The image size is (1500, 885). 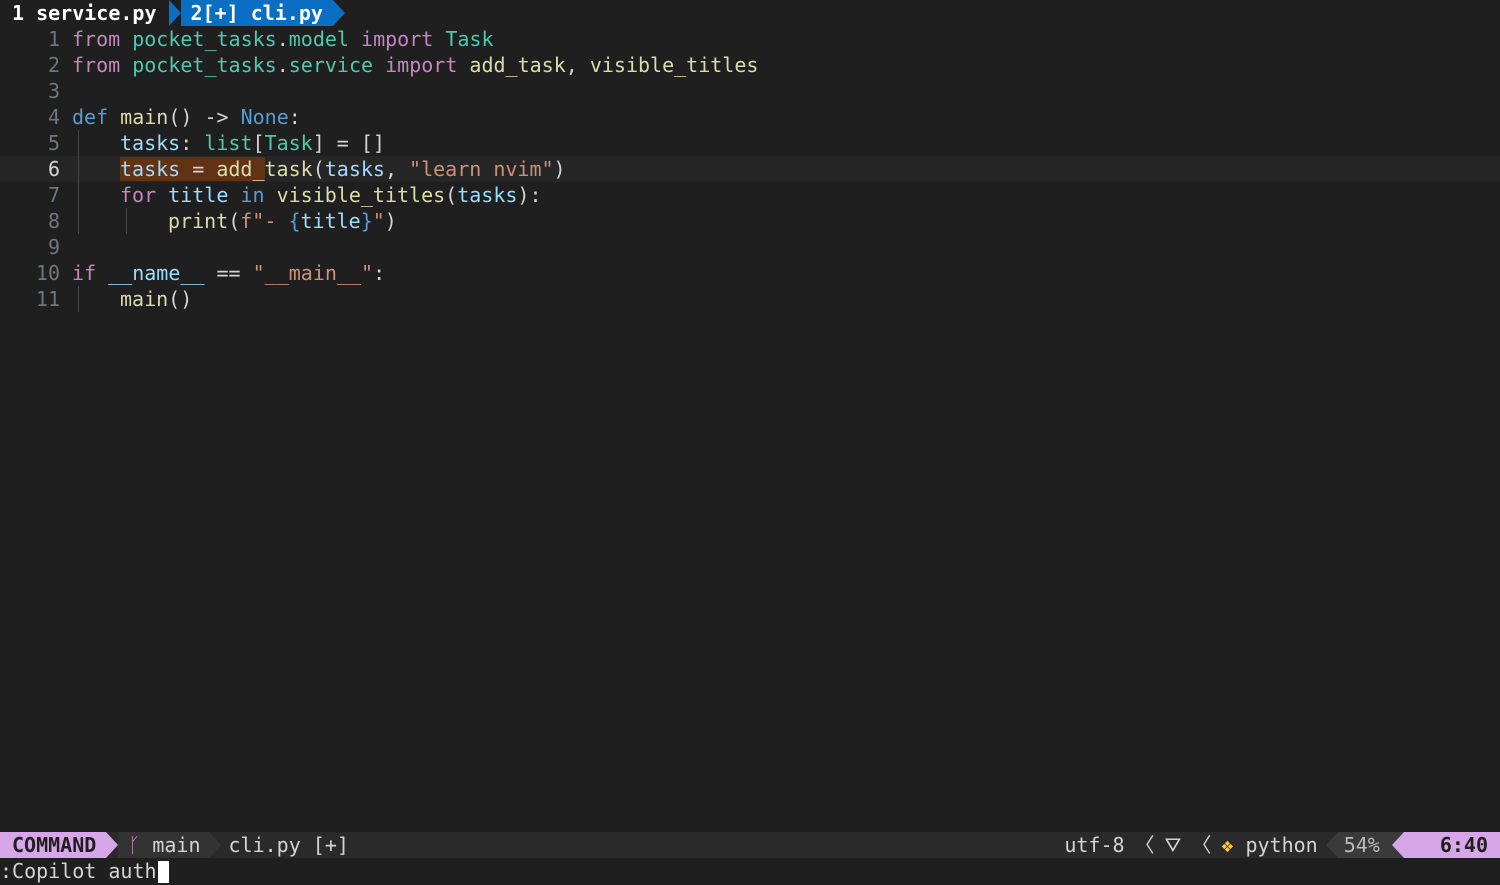 What do you see at coordinates (750, 117) in the screenshot?
I see `code-line: 4 def main() -> None:` at bounding box center [750, 117].